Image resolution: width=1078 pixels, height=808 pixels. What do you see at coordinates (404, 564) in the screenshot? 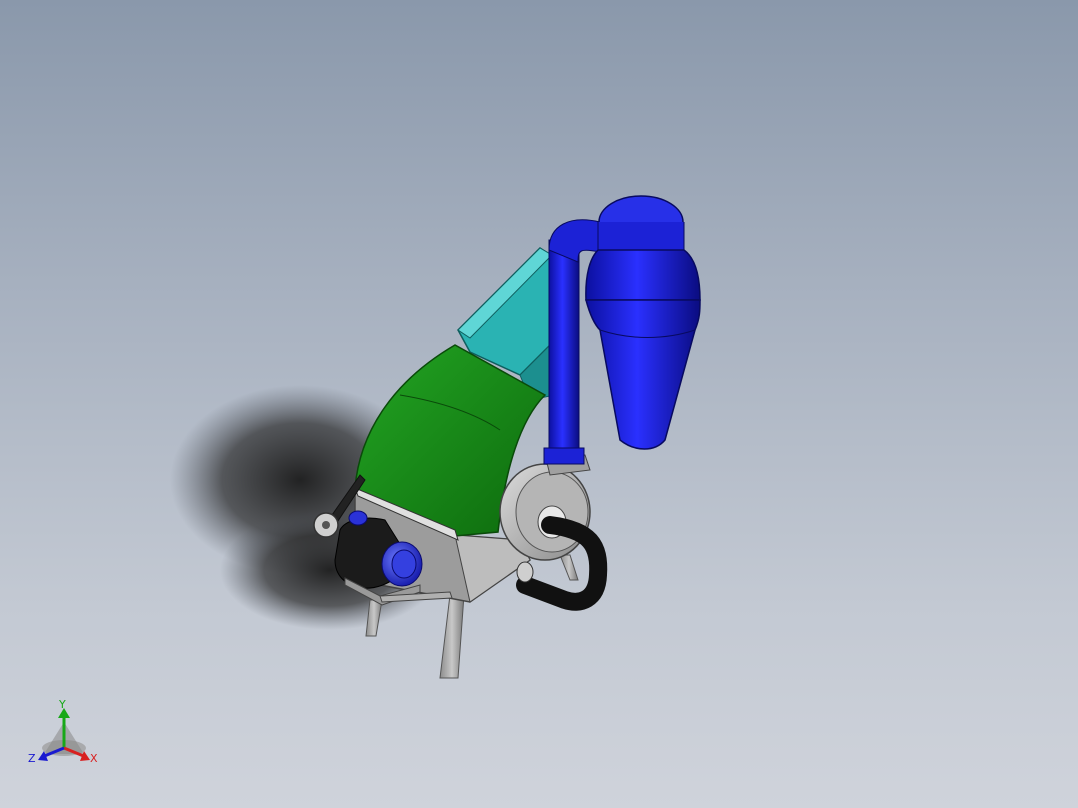
I see `motor-fan-cover` at bounding box center [404, 564].